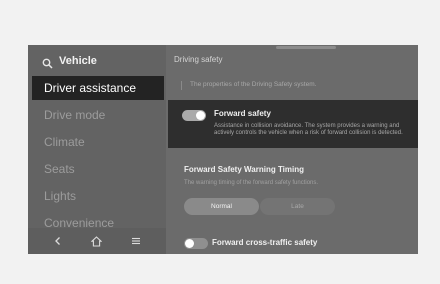 This screenshot has width=440, height=284. I want to click on option-label: Normal, so click(221, 206).